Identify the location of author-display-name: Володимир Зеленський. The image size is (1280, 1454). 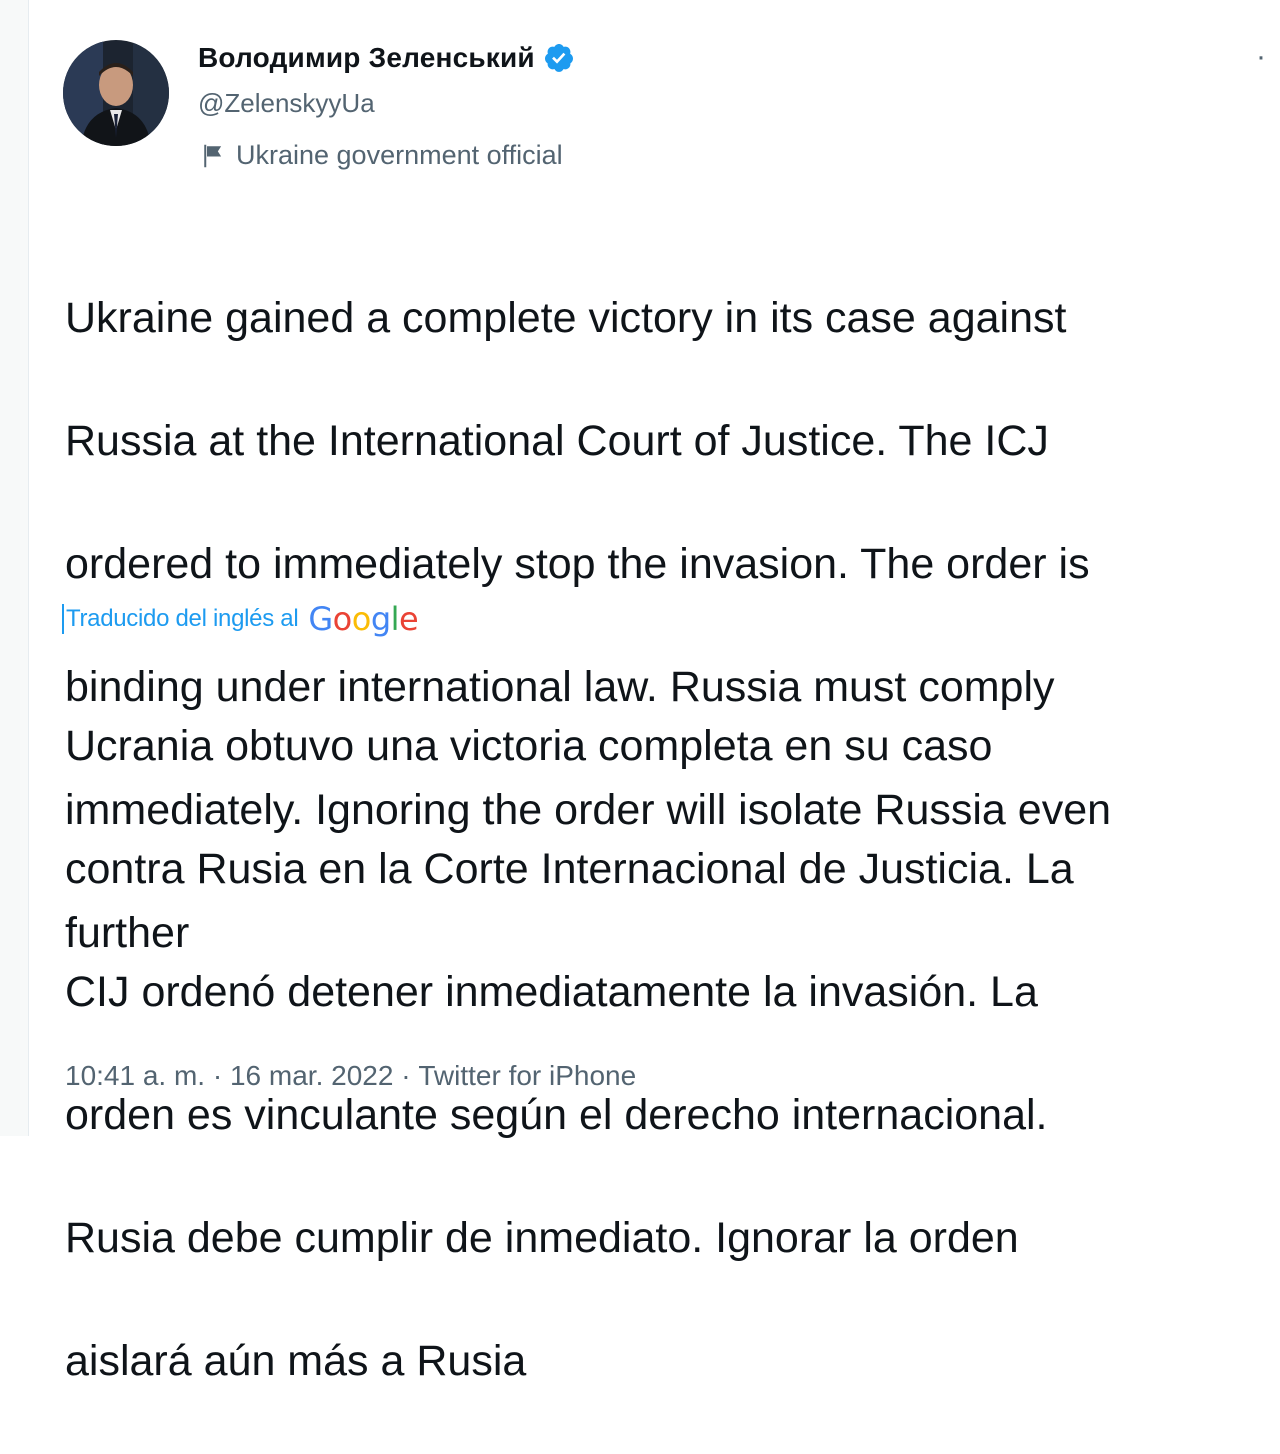
(386, 58).